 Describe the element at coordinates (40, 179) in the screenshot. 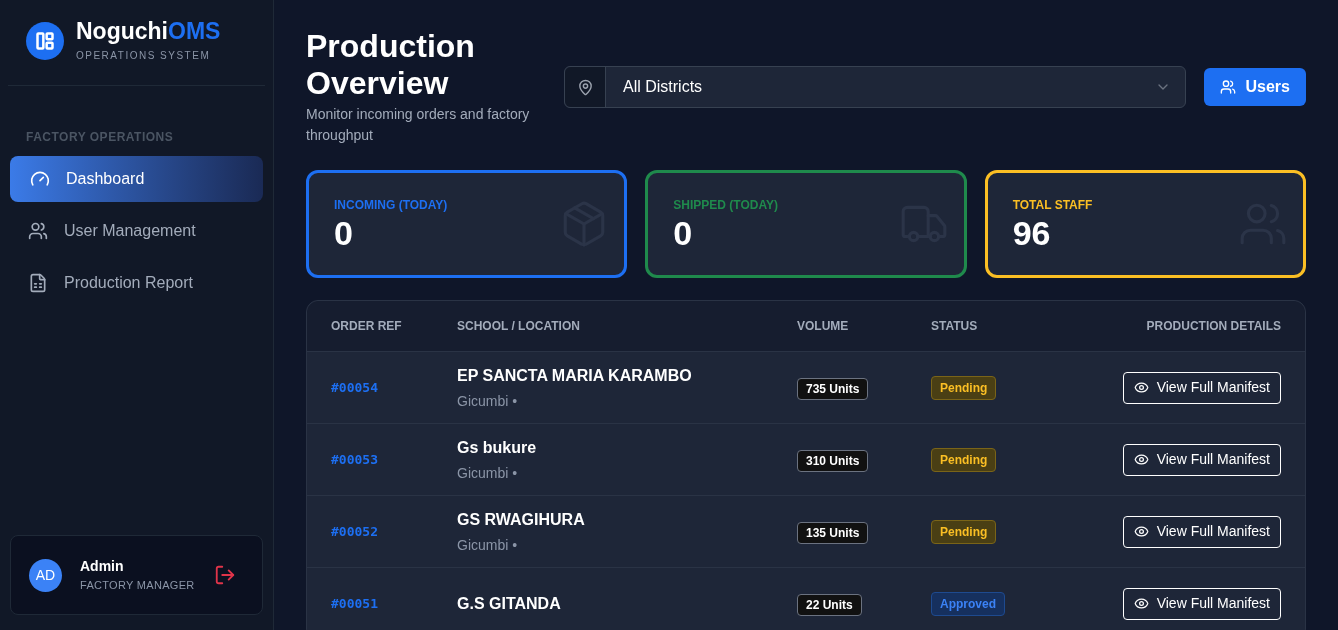

I see `gauge-icon` at that location.